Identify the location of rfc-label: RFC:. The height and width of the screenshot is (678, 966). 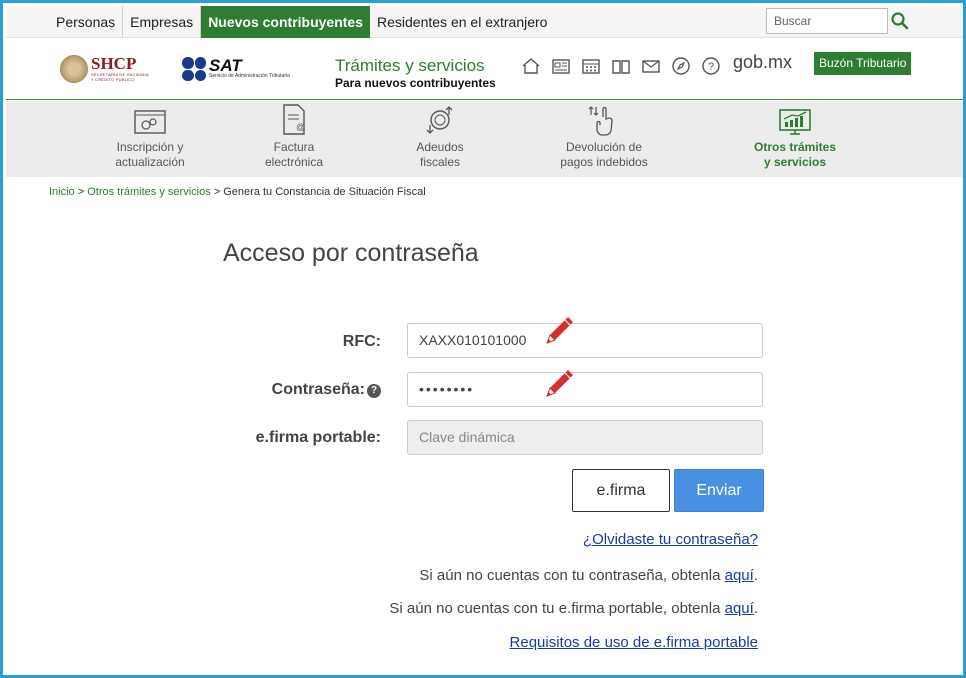
(361, 341).